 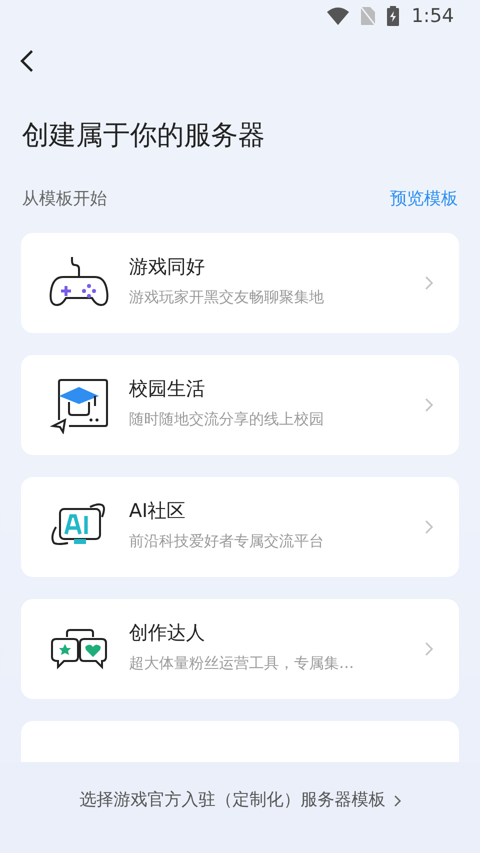 What do you see at coordinates (227, 541) in the screenshot?
I see `template-description: 前沿科技爱好者专属交流平台` at bounding box center [227, 541].